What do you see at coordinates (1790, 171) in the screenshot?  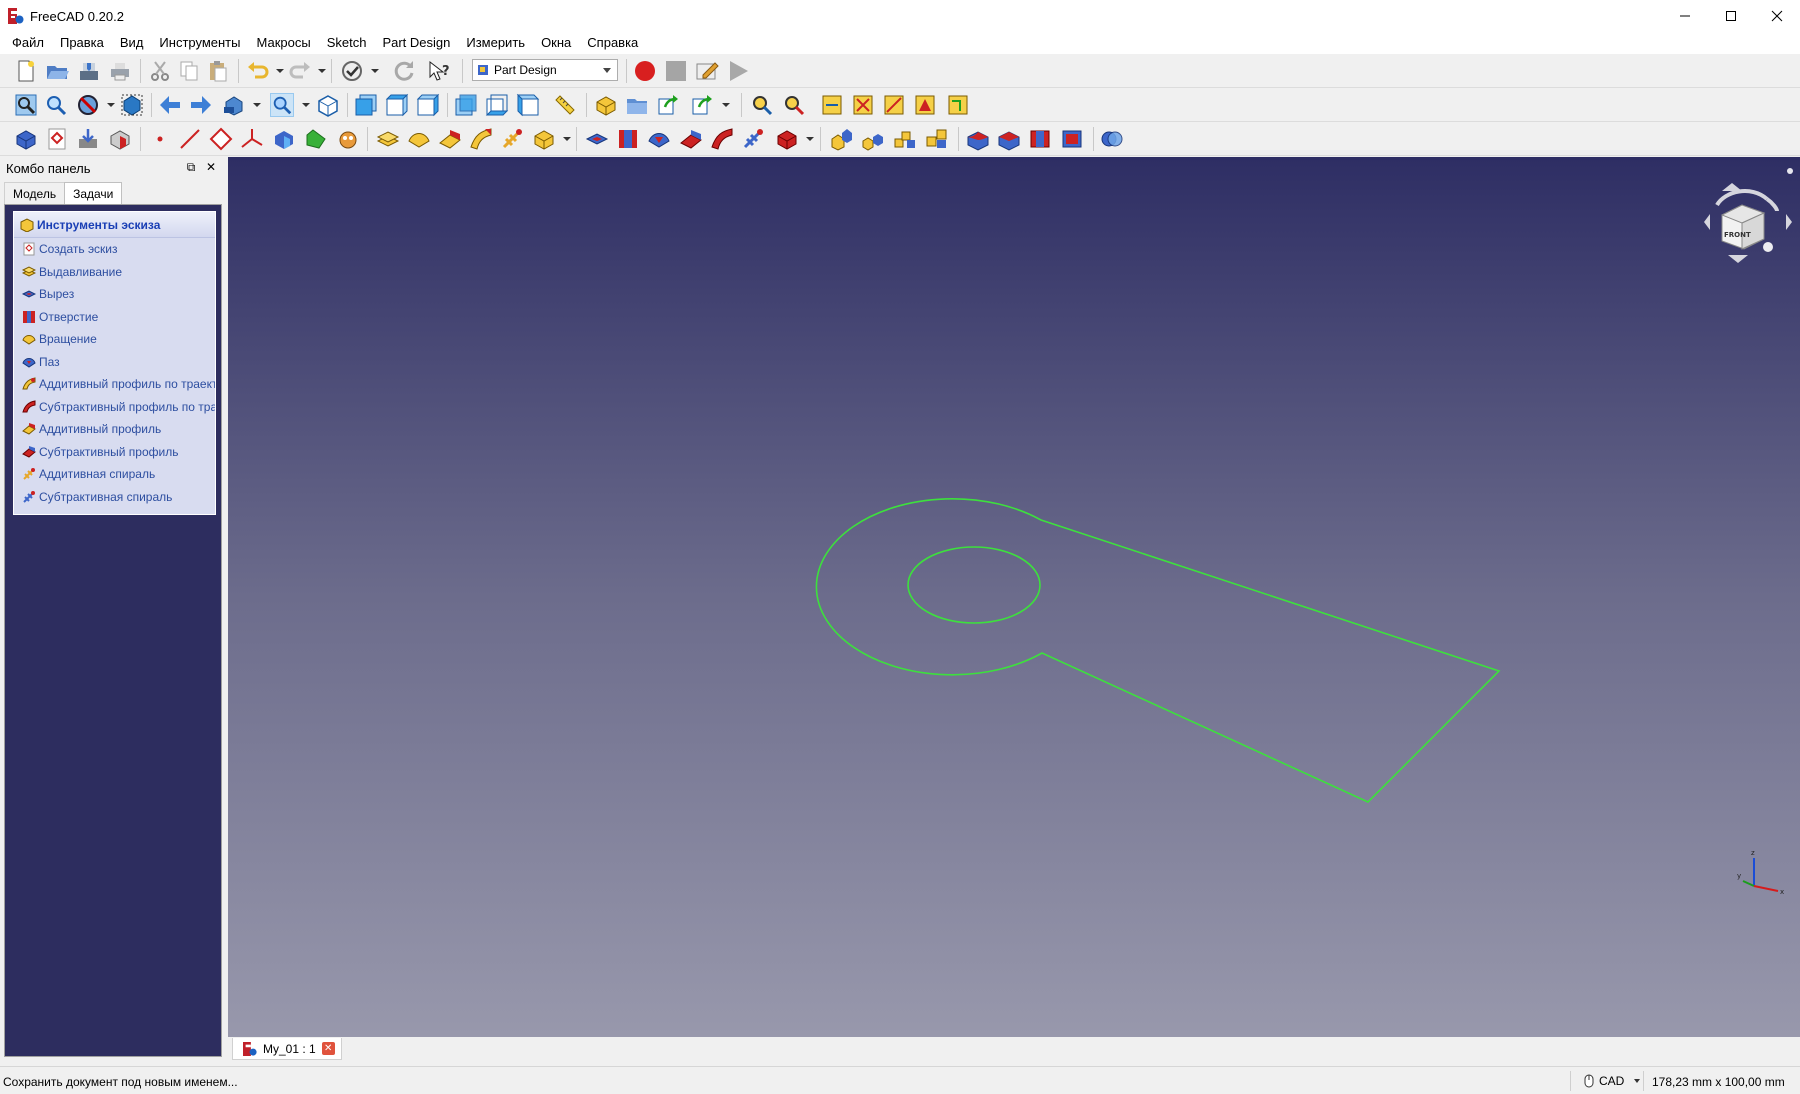 I see `navcube-home-icon` at bounding box center [1790, 171].